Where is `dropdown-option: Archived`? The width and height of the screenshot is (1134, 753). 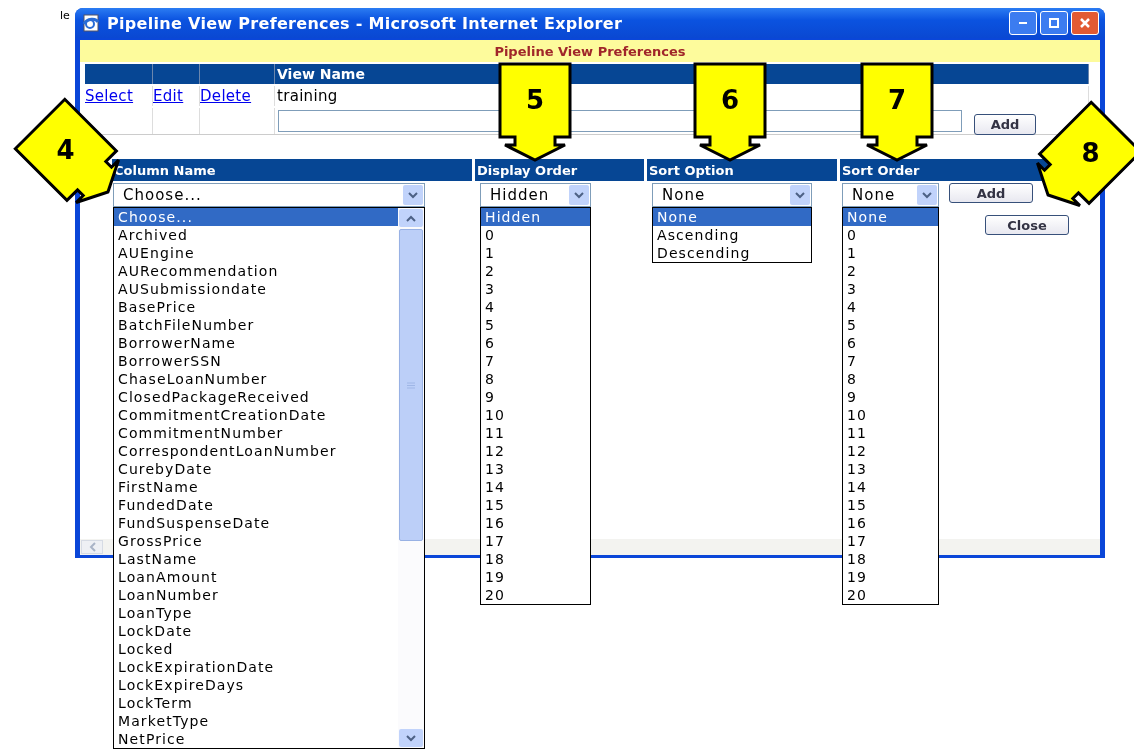 dropdown-option: Archived is located at coordinates (256, 235).